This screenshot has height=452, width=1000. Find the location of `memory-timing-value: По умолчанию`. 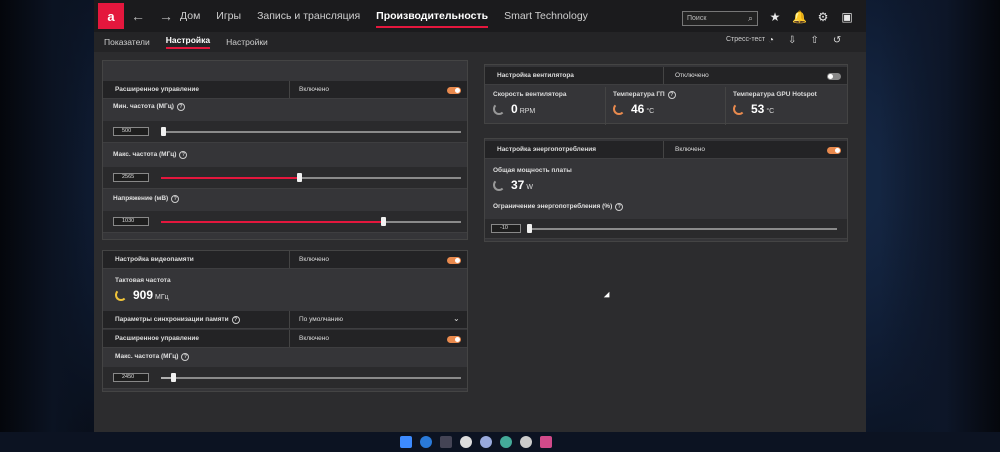

memory-timing-value: По умолчанию is located at coordinates (321, 319).